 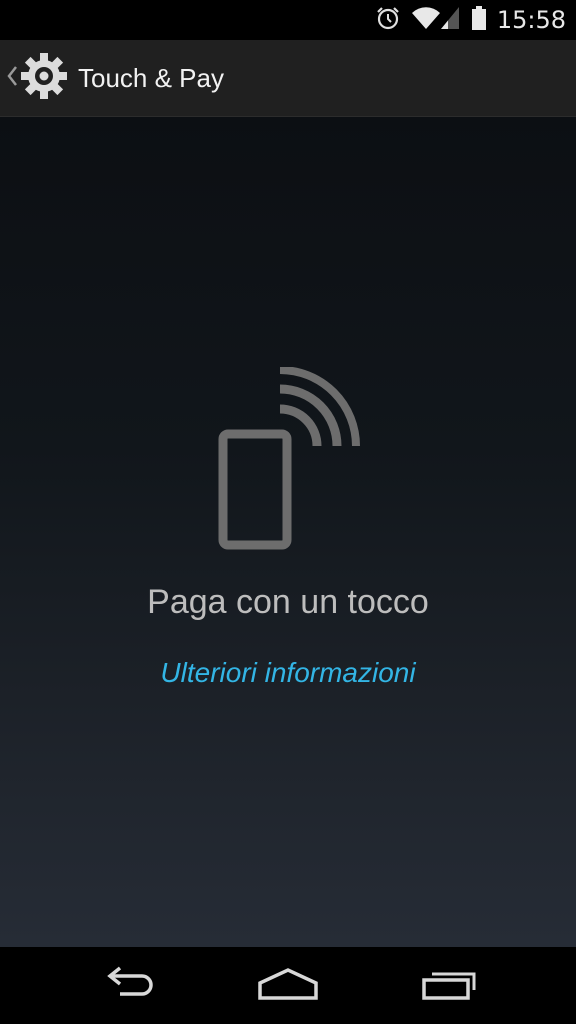 I want to click on gear-icon, so click(x=44, y=78).